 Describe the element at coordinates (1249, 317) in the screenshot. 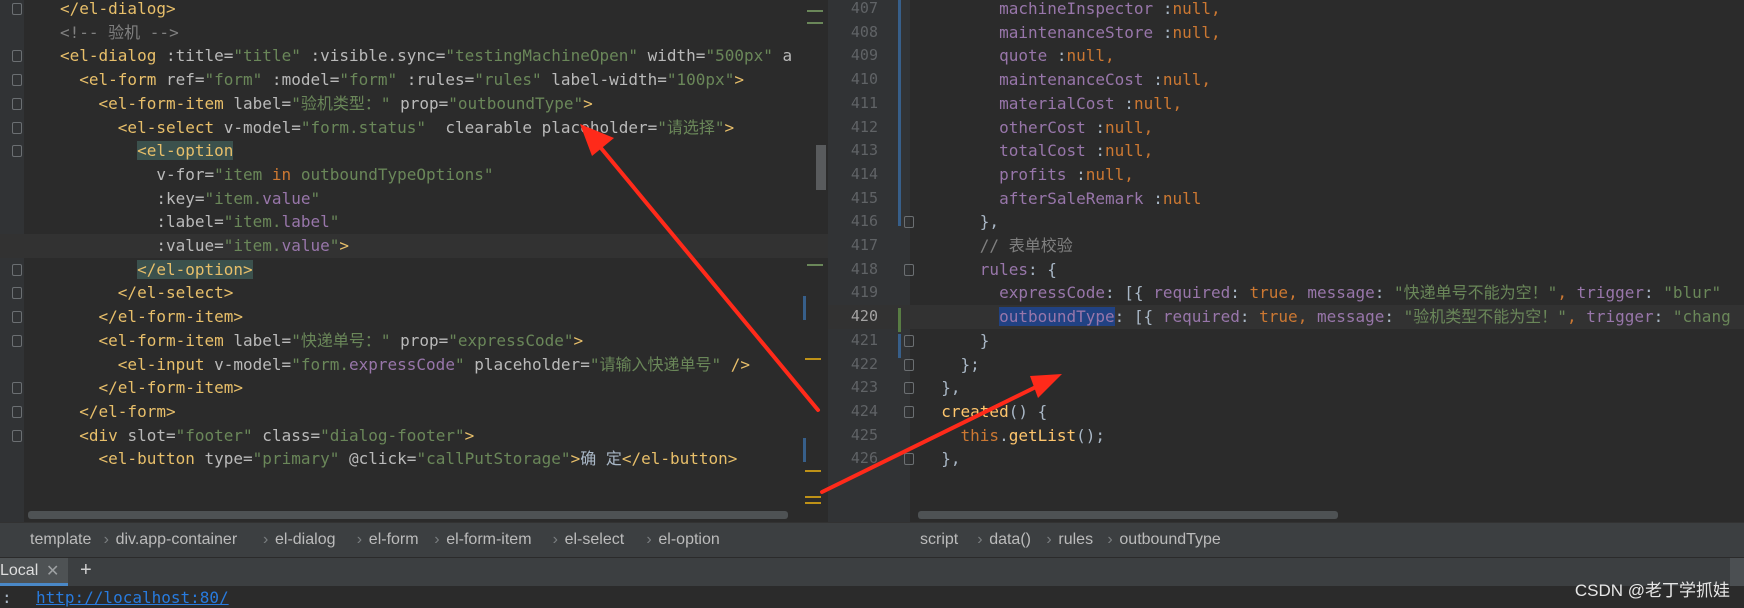

I see `code-token: :` at that location.